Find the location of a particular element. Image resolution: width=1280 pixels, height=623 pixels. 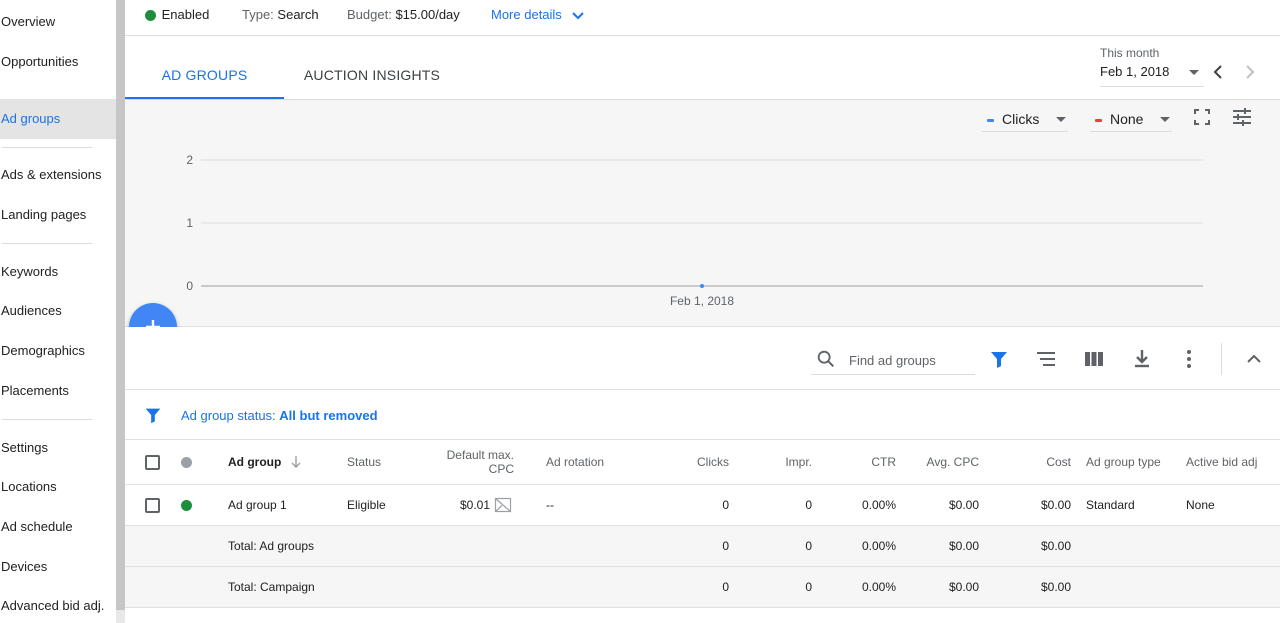

type-label: Type: is located at coordinates (258, 14).